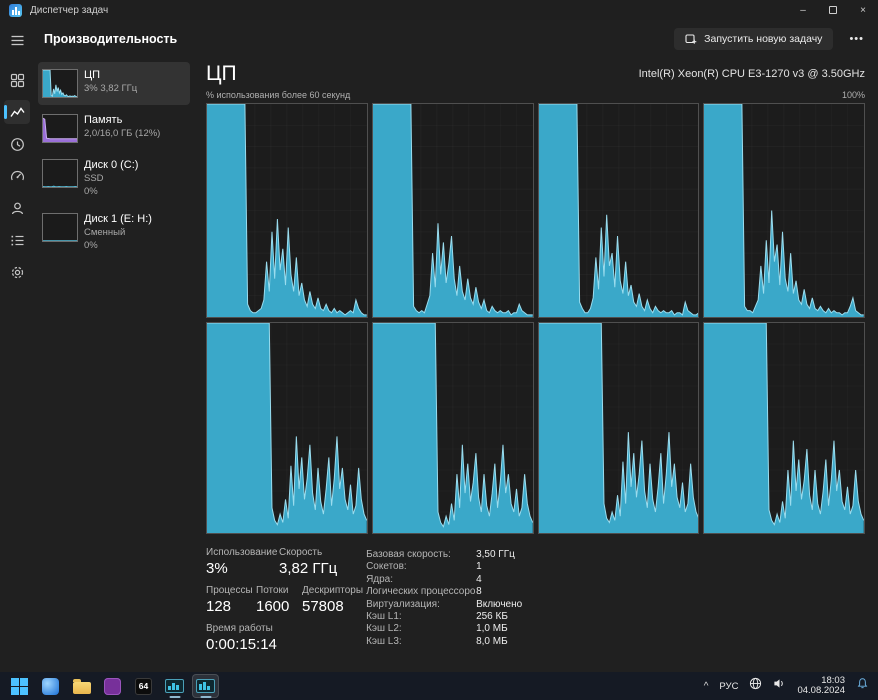 The height and width of the screenshot is (700, 878). I want to click on stat-uptime: Время работы 0:00:15:14, so click(241, 638).